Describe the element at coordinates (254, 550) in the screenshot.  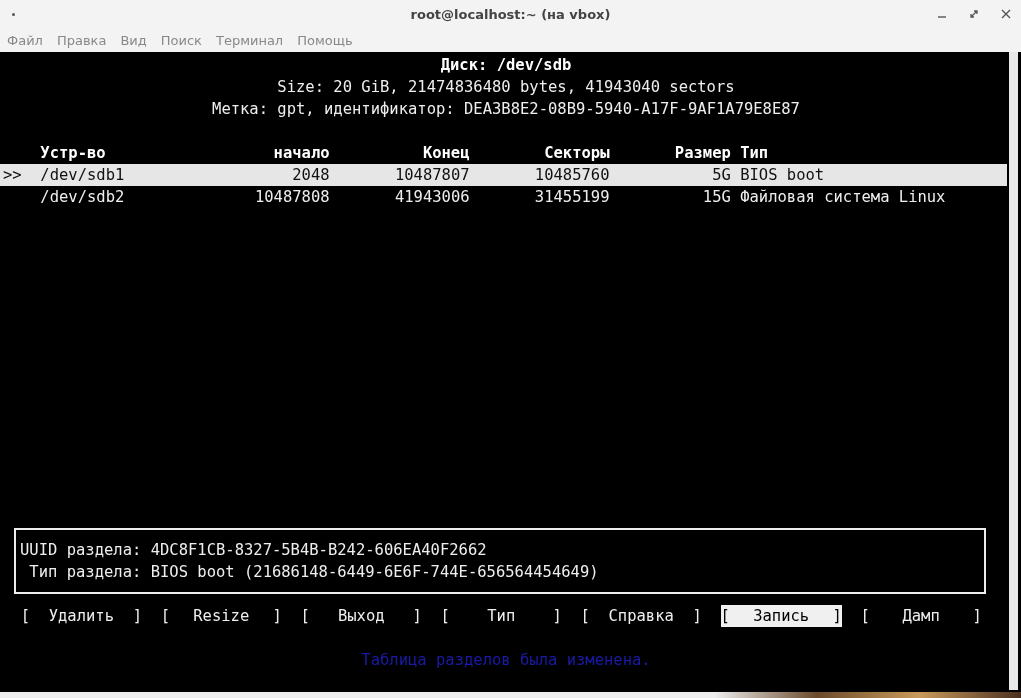
I see `partition-info-text: UUID раздела: 4DC8F1CB-8327-5B4B-B242-606EA40F2662` at that location.